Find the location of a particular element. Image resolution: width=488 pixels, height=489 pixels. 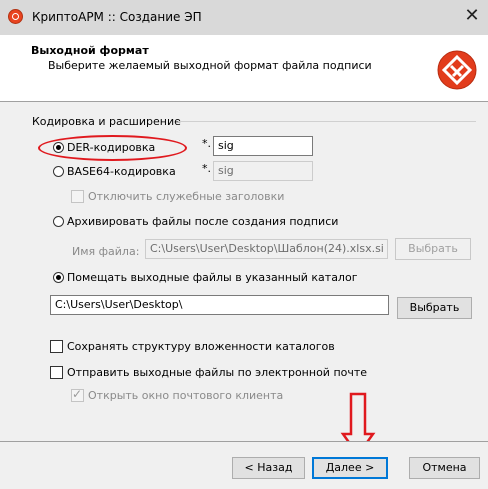

output-dir-path-input: C:\Users\User\Desktop\ is located at coordinates (219, 305).